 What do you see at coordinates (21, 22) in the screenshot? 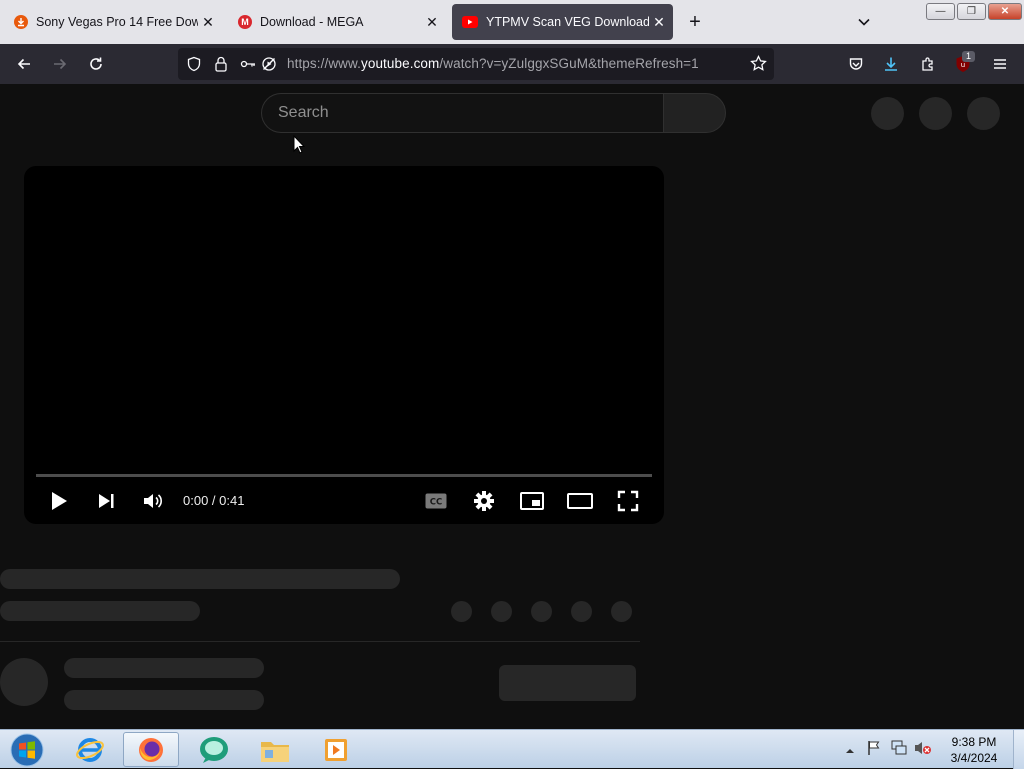
I see `download-site-favicon-icon` at bounding box center [21, 22].